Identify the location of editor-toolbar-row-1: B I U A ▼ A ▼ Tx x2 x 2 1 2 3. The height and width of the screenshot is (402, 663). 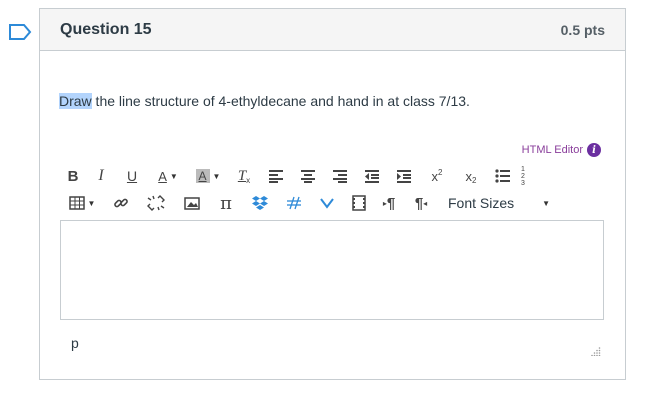
(294, 176).